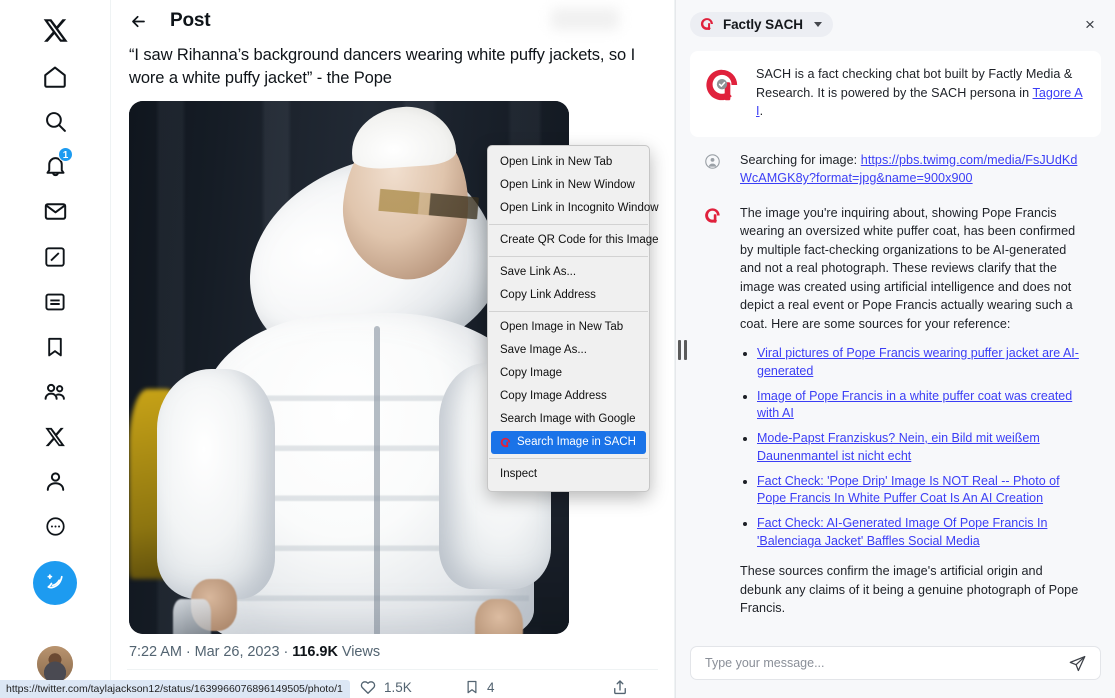  I want to click on menu-item-copy-image: Copy Image, so click(568, 373).